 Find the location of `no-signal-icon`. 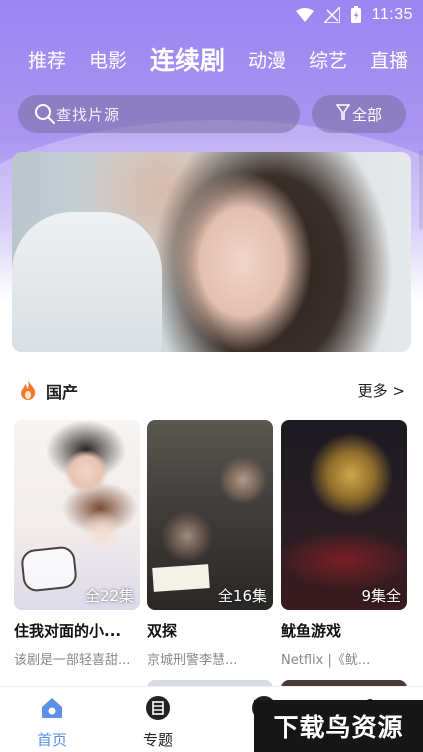

no-signal-icon is located at coordinates (331, 15).